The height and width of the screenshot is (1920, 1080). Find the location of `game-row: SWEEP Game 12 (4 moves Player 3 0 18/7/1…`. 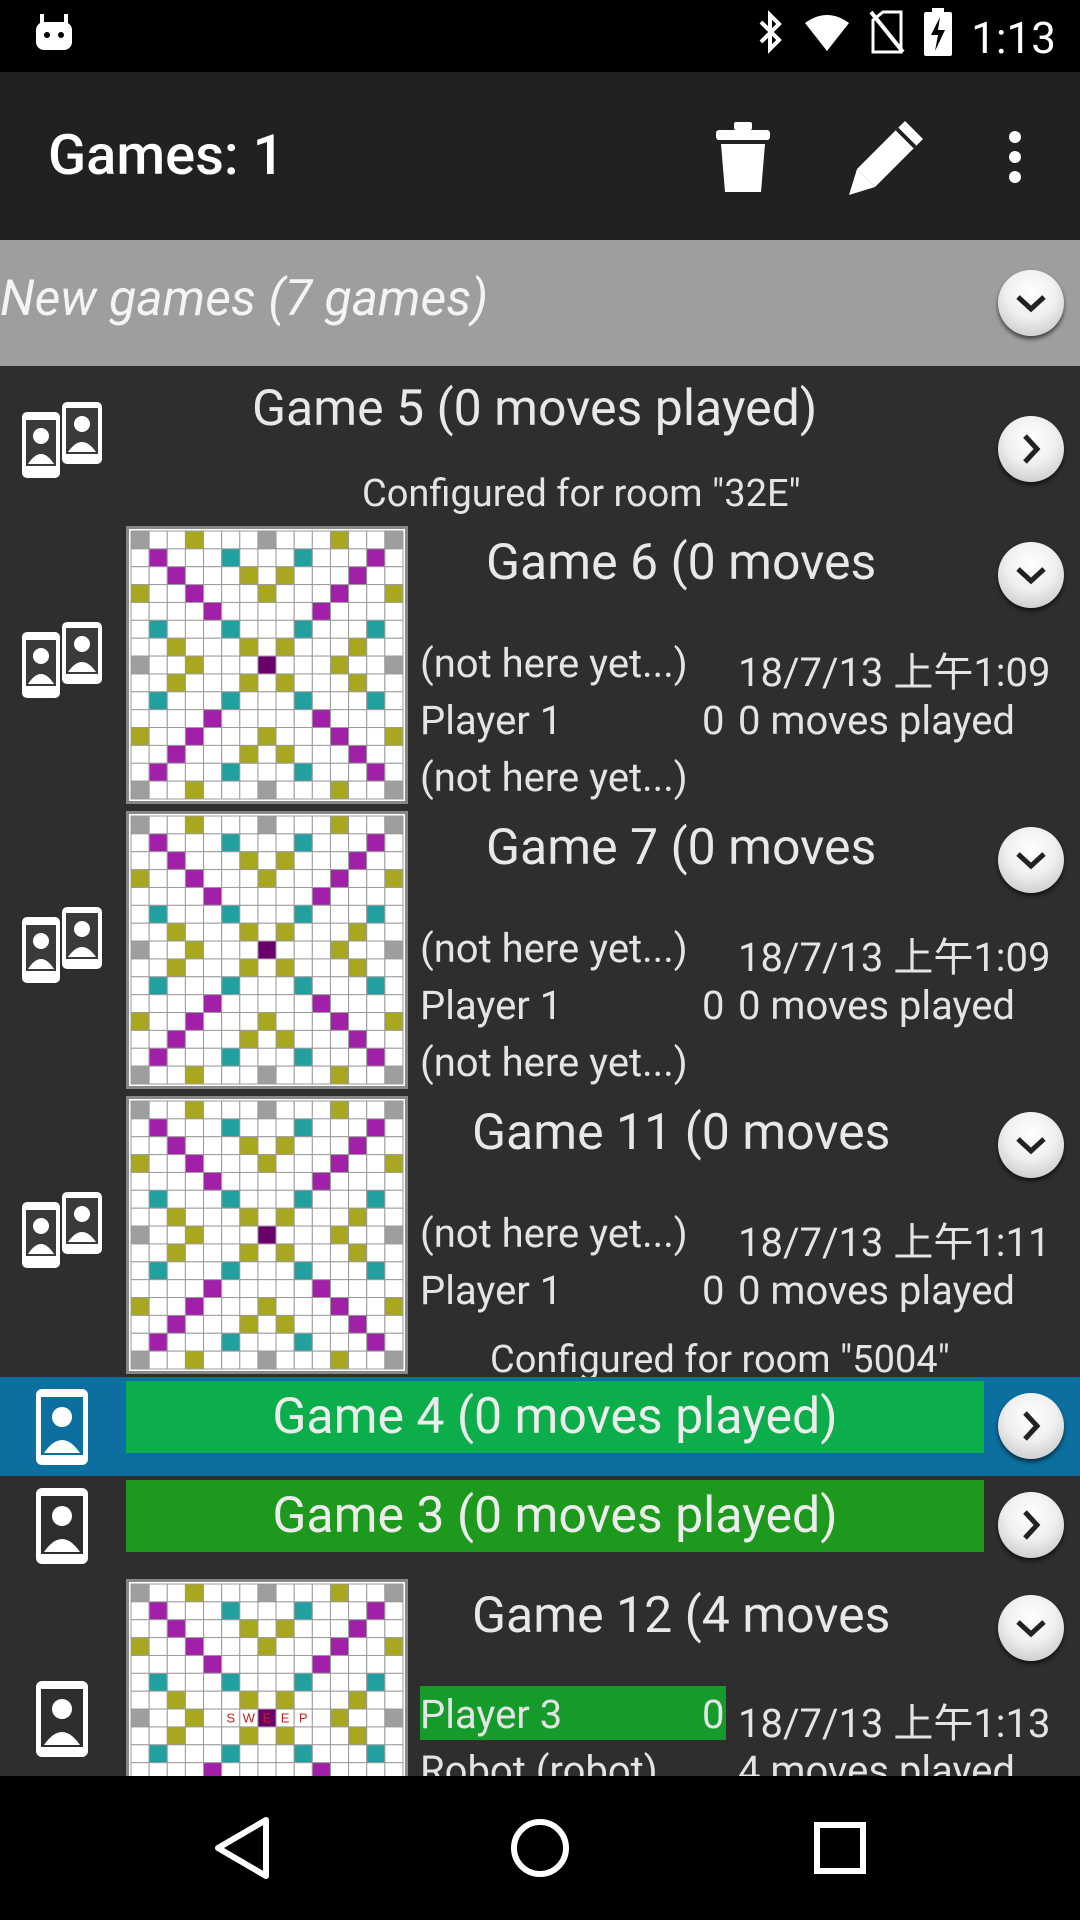

game-row: SWEEP Game 12 (4 moves Player 3 0 18/7/1… is located at coordinates (540, 1675).